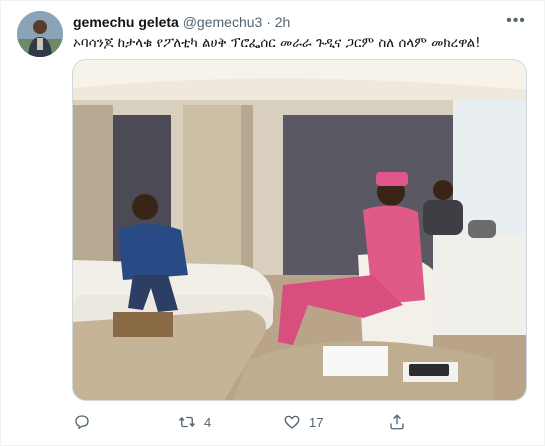  What do you see at coordinates (126, 22) in the screenshot?
I see `author-name: gemechu geleta` at bounding box center [126, 22].